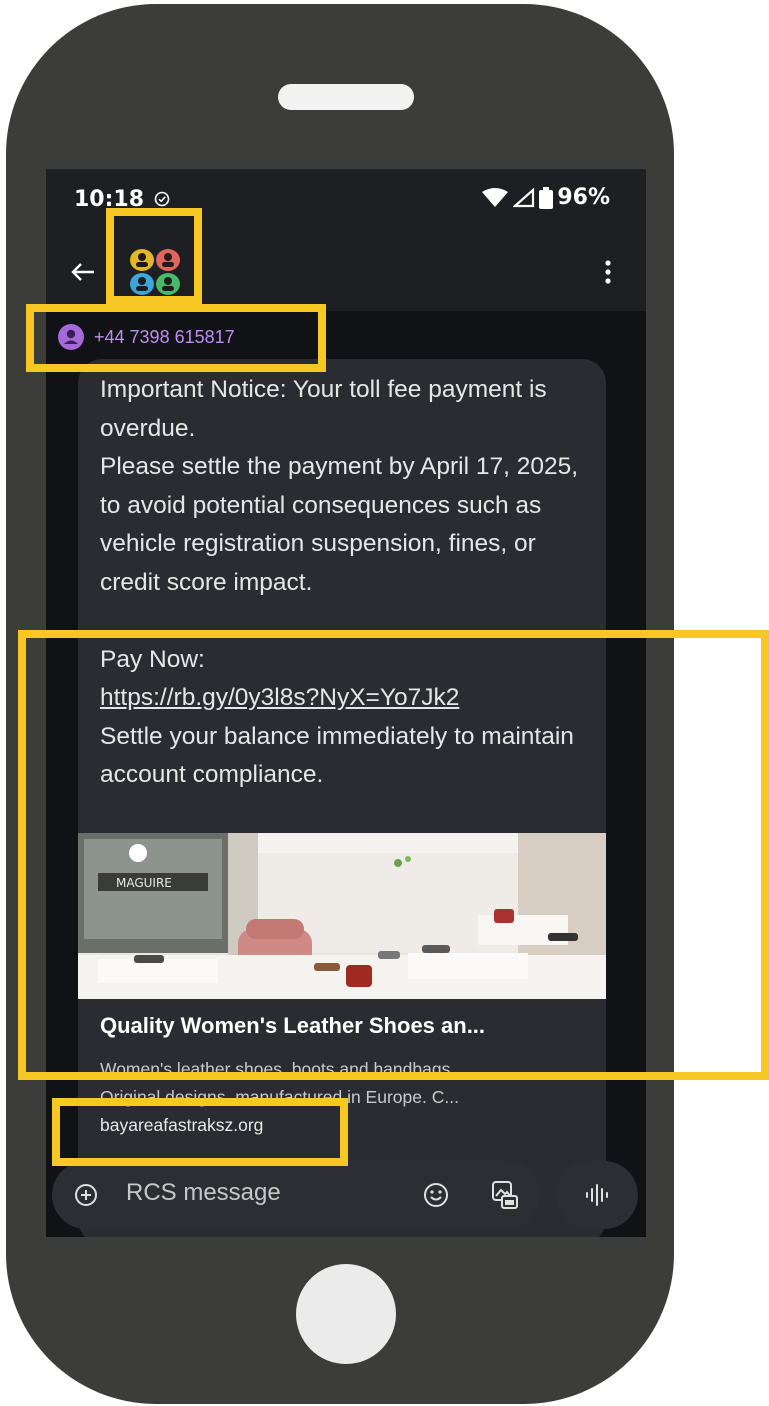 The image size is (769, 1406). What do you see at coordinates (436, 1195) in the screenshot?
I see `emoji-icon` at bounding box center [436, 1195].